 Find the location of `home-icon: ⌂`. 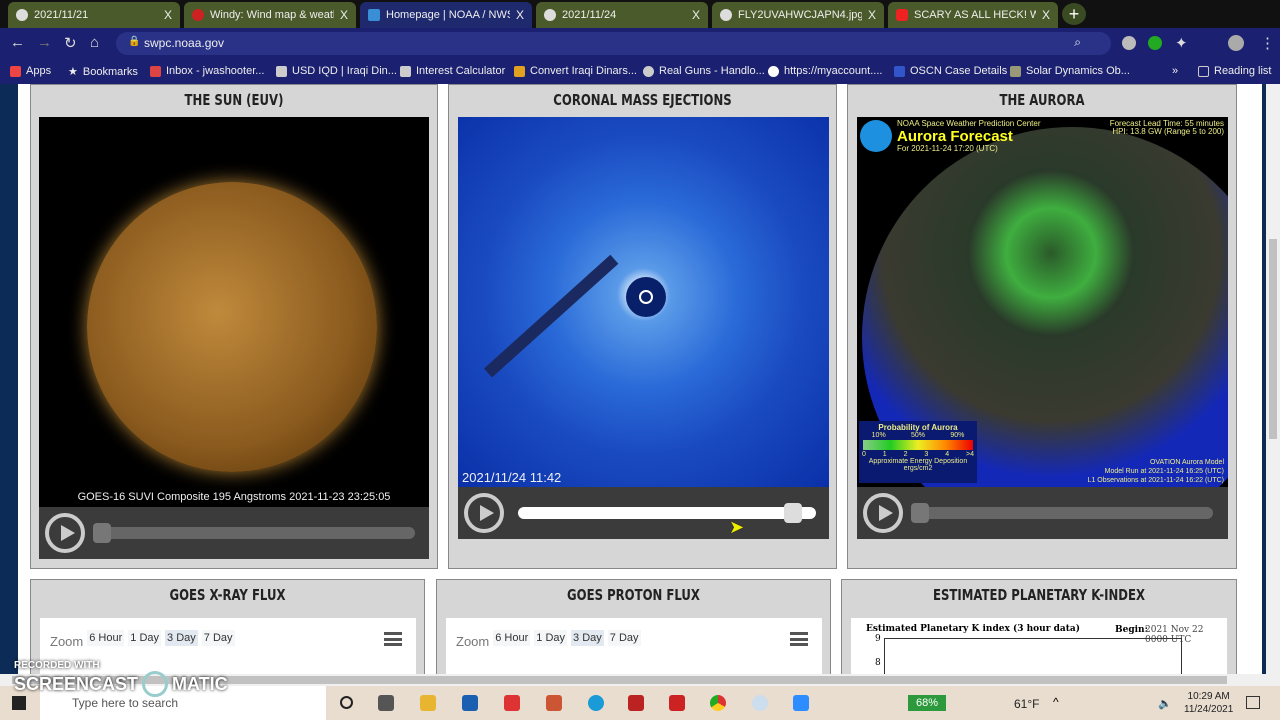

home-icon: ⌂ is located at coordinates (94, 42).